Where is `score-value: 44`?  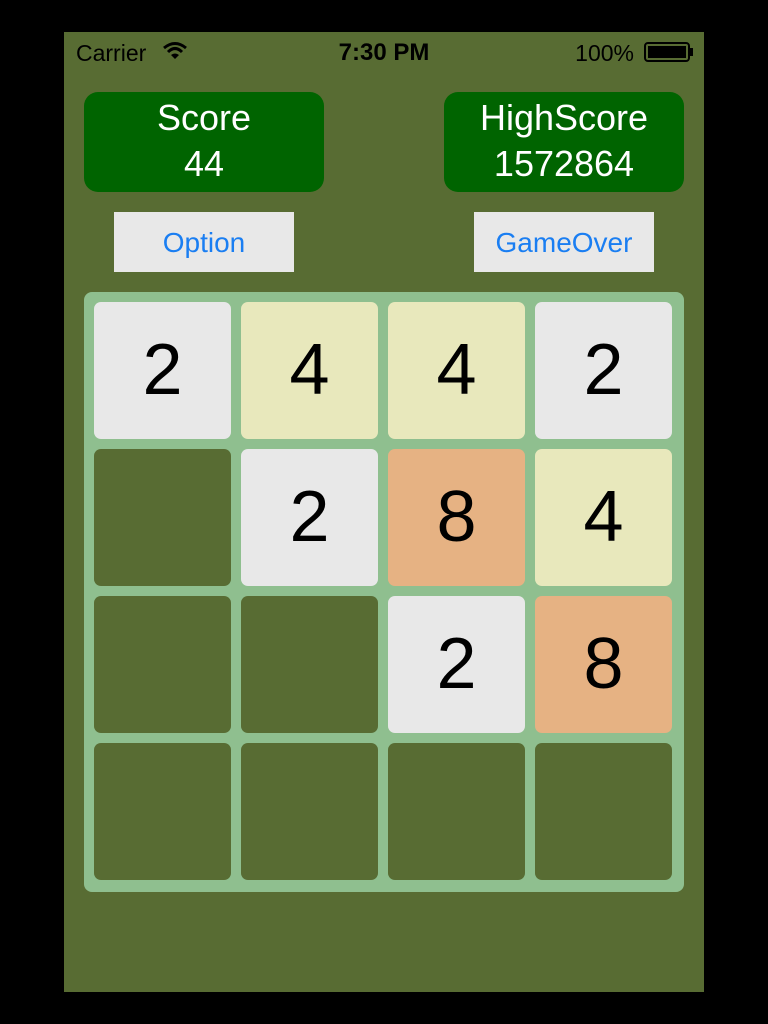
score-value: 44 is located at coordinates (204, 163).